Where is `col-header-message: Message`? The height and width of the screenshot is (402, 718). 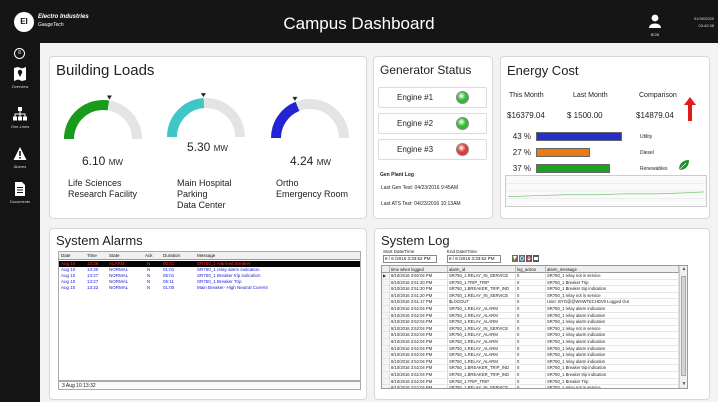 col-header-message: Message is located at coordinates (206, 255).